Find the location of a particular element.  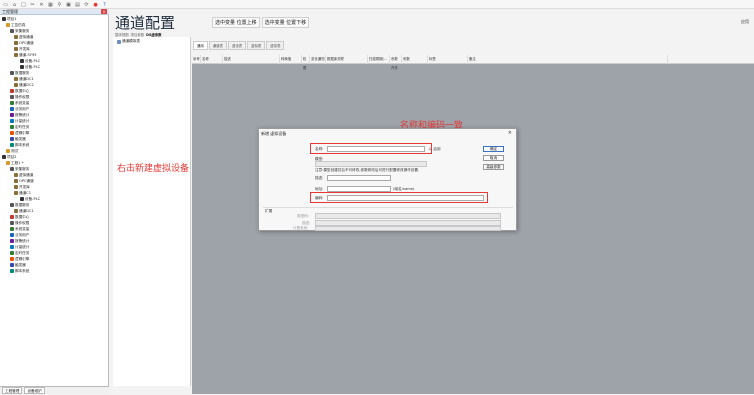

stop-icon: ● is located at coordinates (95, 4).